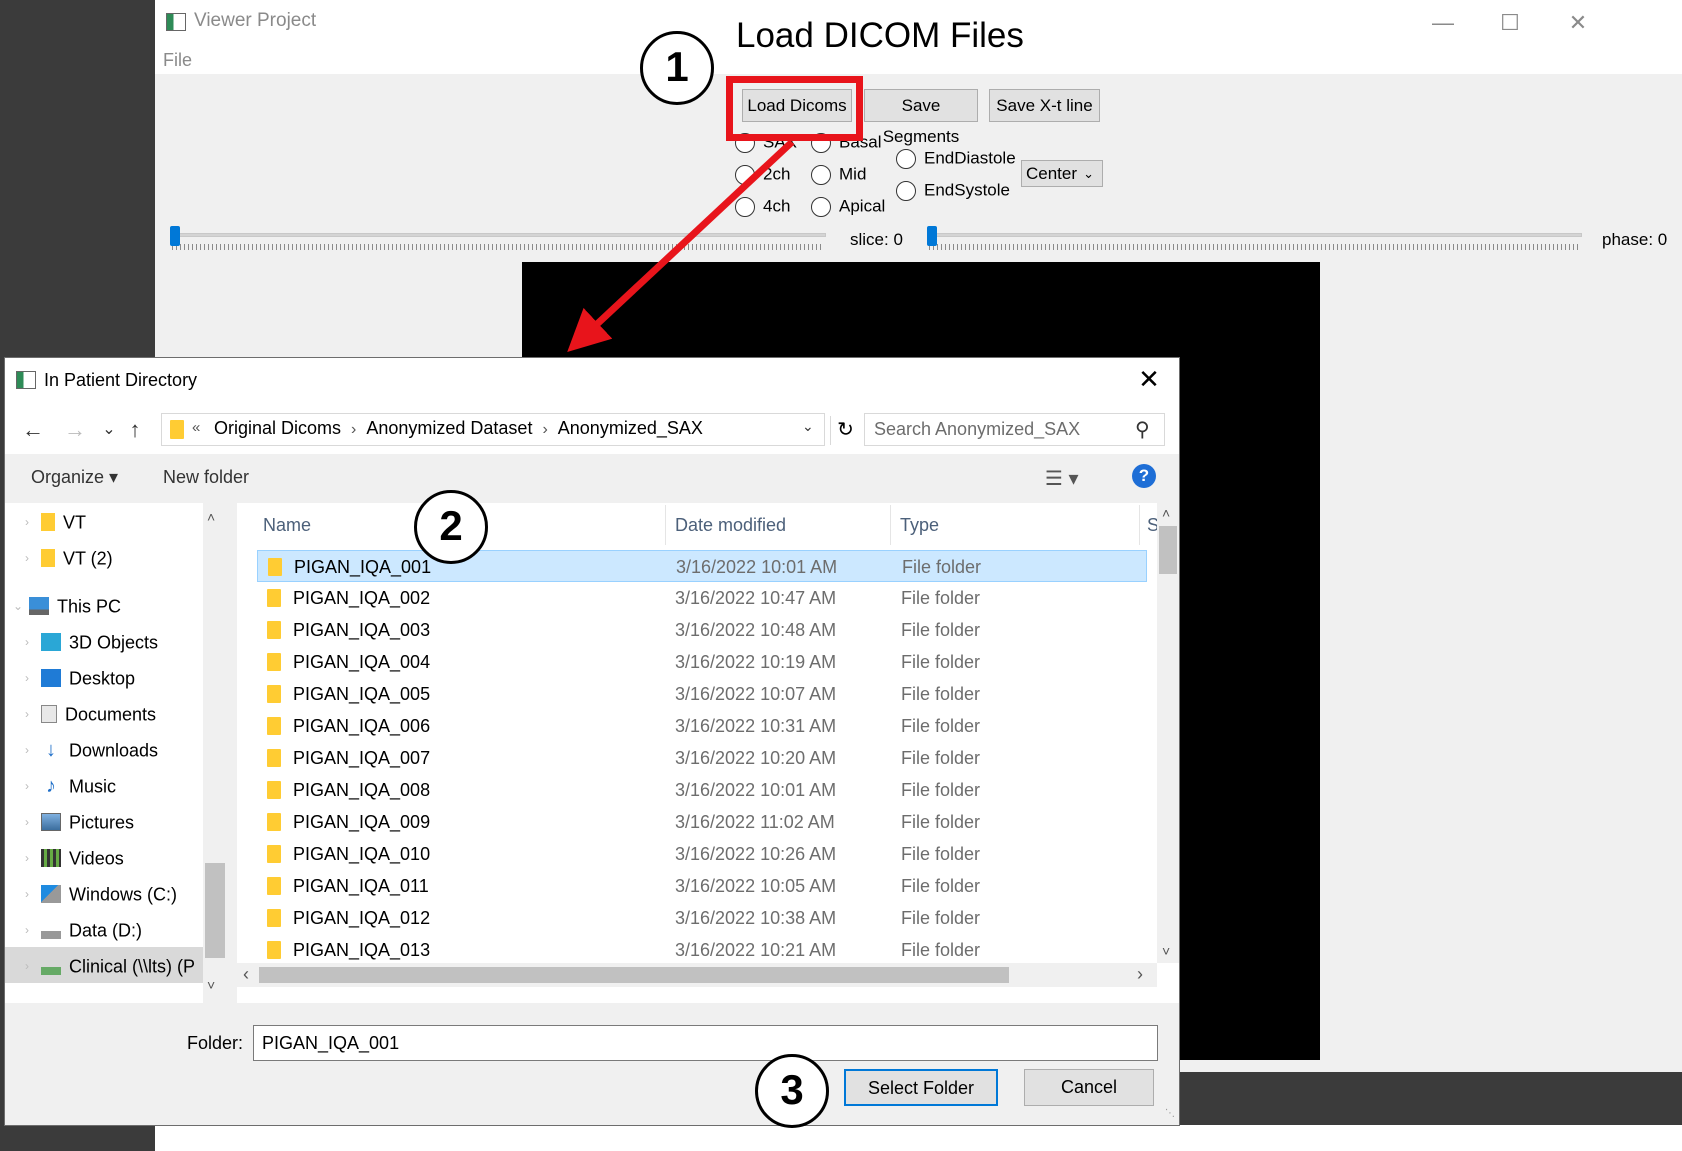 This screenshot has height=1151, width=1682. What do you see at coordinates (51, 822) in the screenshot?
I see `pictures-icon` at bounding box center [51, 822].